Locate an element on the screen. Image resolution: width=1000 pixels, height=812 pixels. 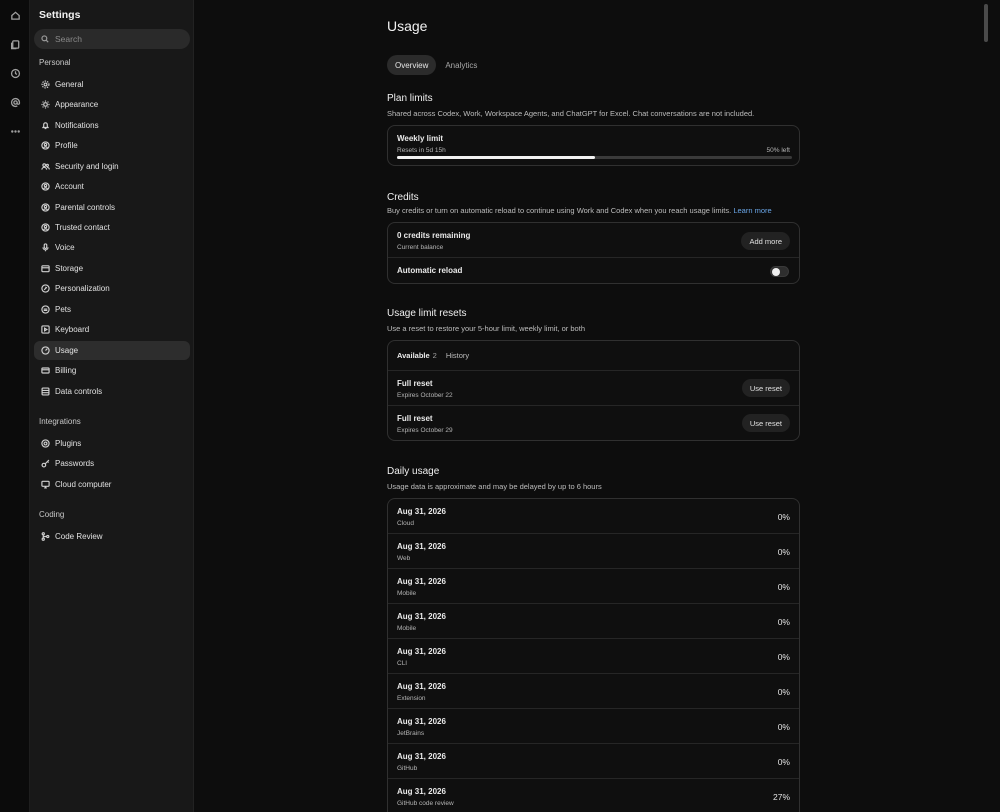
sidebar-item-billing: Billing is located at coordinates (112, 370).